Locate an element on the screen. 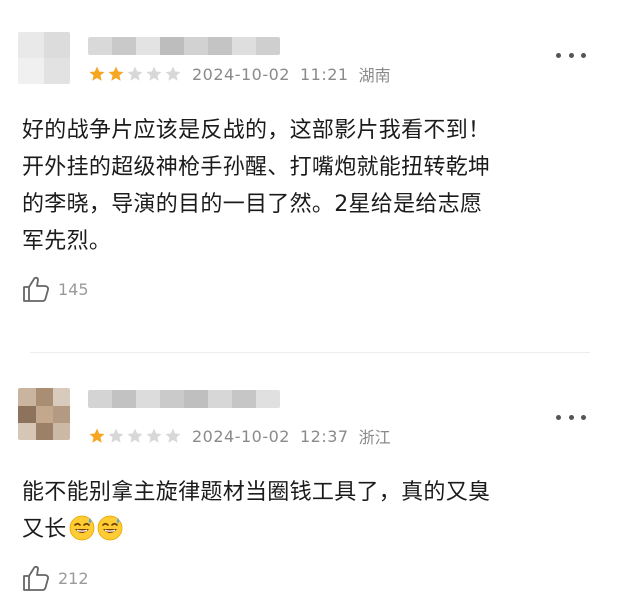  content-line: 军先烈。 is located at coordinates (67, 241).